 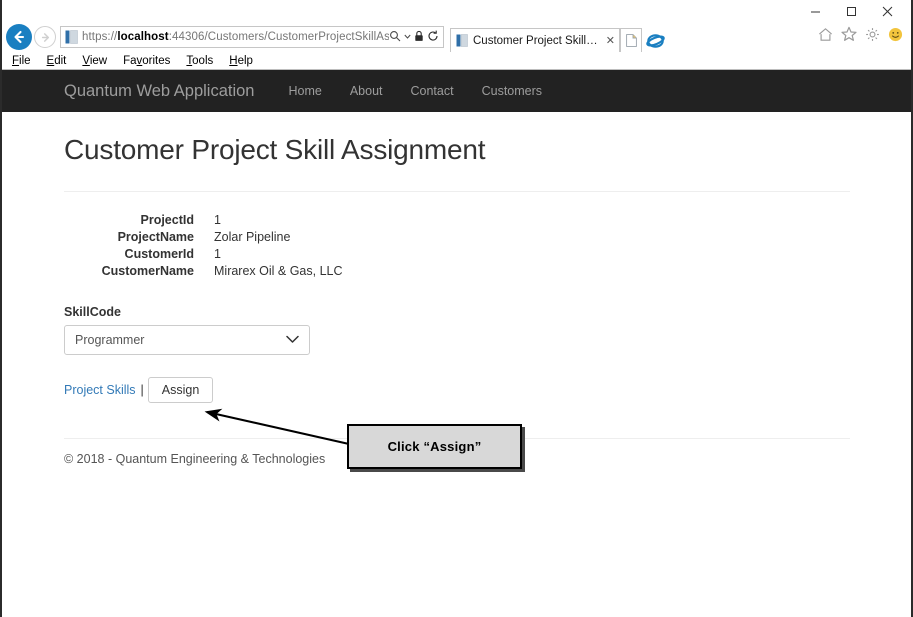 I want to click on menu-help: Help, so click(x=241, y=61).